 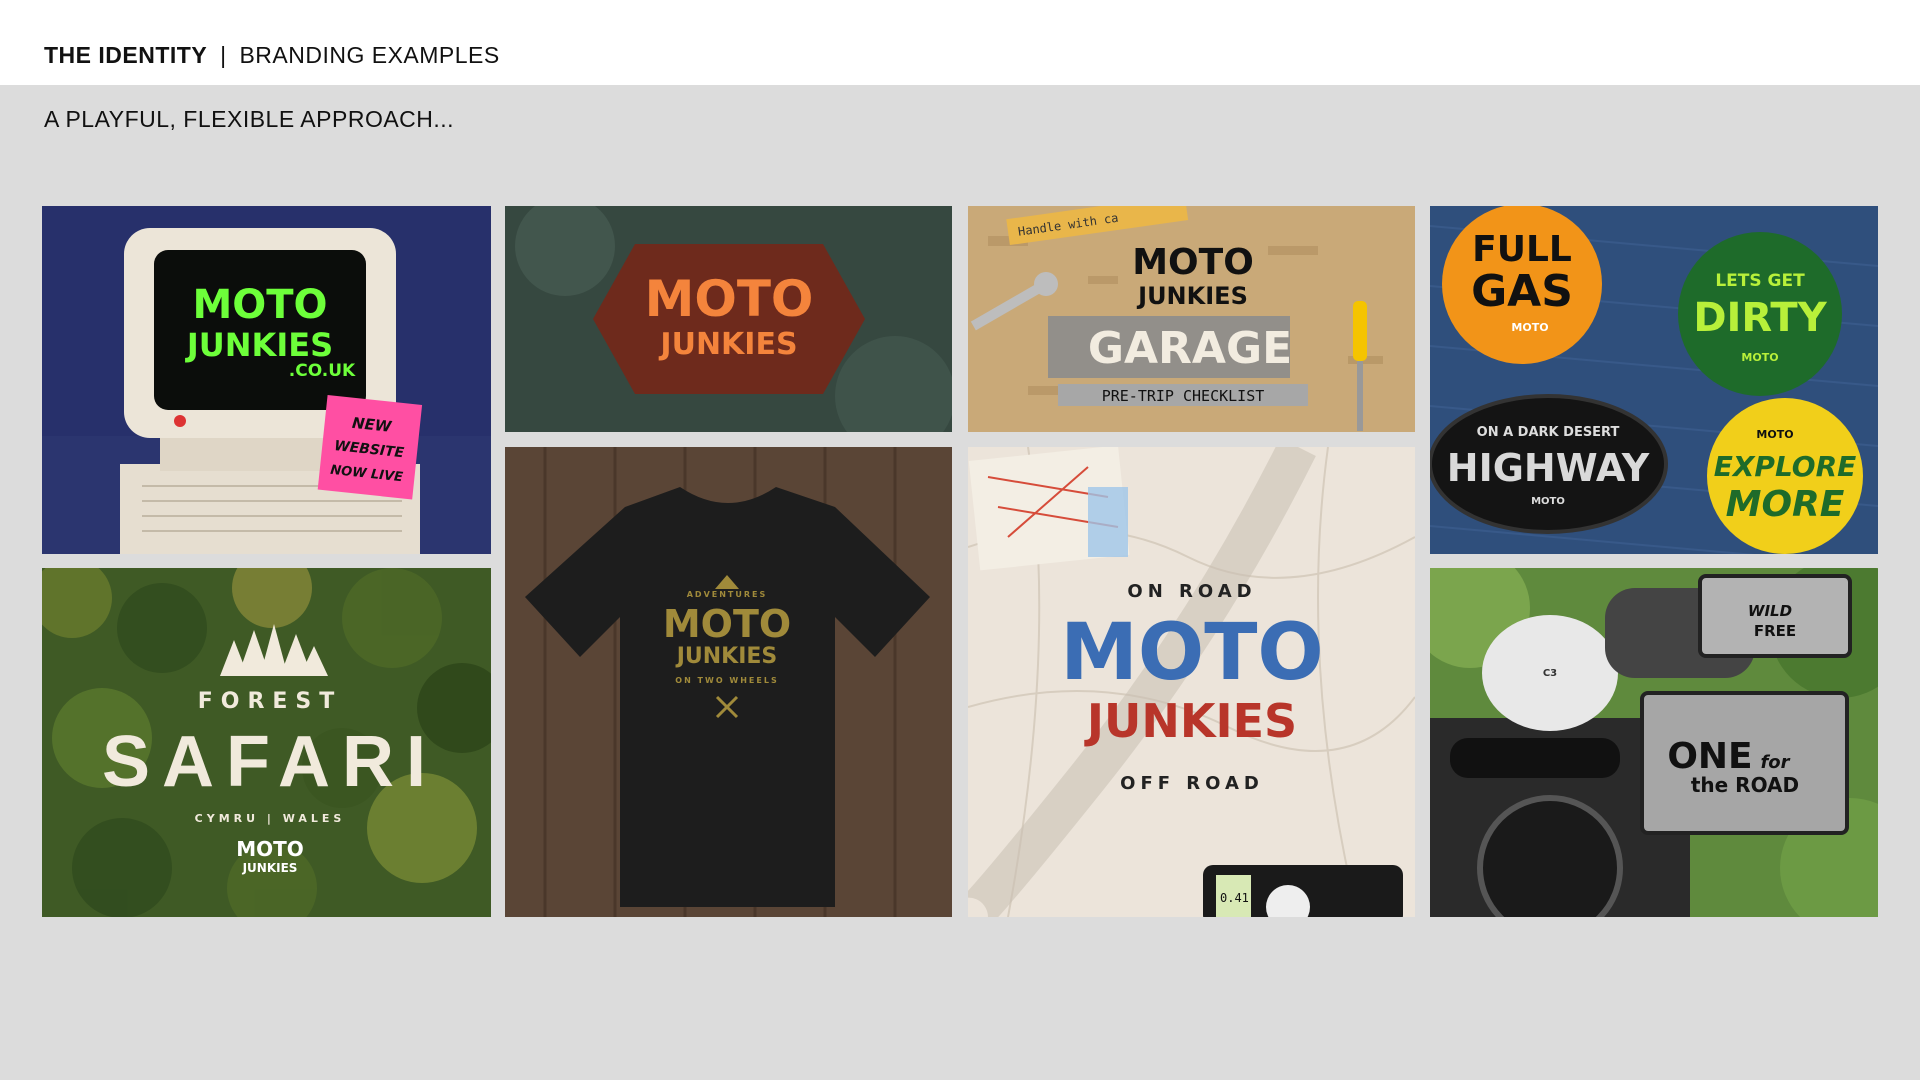 What do you see at coordinates (259, 345) in the screenshot?
I see `computer-logo-line2: JUNKIES` at bounding box center [259, 345].